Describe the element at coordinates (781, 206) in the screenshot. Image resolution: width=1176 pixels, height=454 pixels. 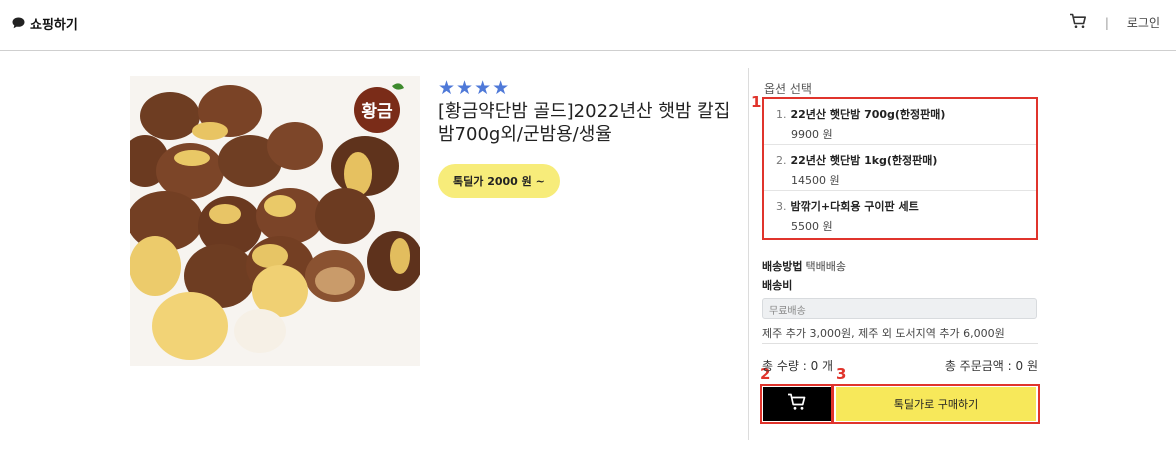
I see `option-number: 3.` at that location.